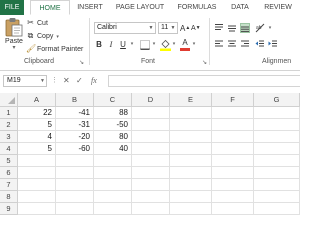 The height and width of the screenshot is (240, 320). I want to click on row-header-7: 7, so click(9, 185).